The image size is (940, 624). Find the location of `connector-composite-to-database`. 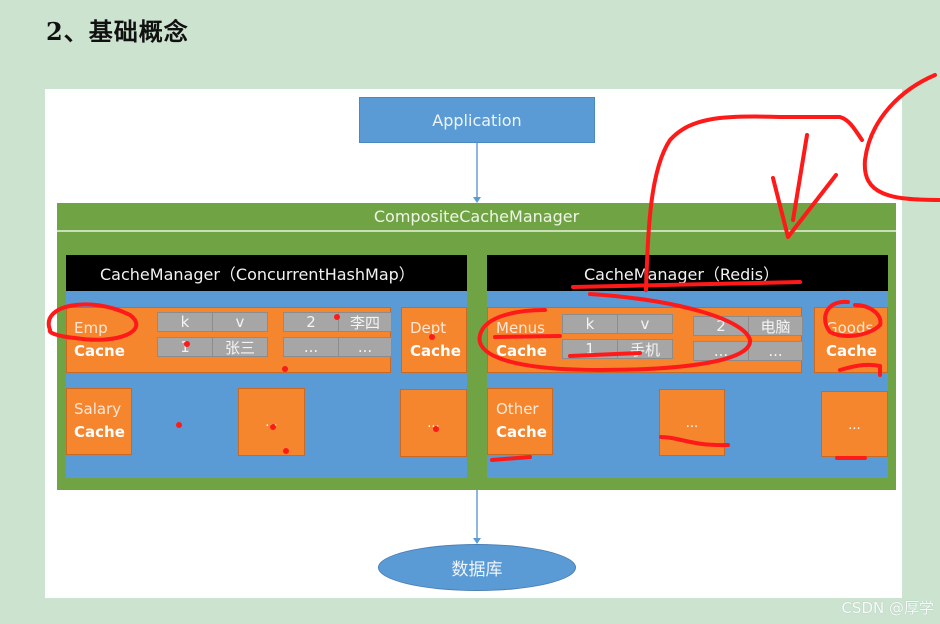

connector-composite-to-database is located at coordinates (477, 514).